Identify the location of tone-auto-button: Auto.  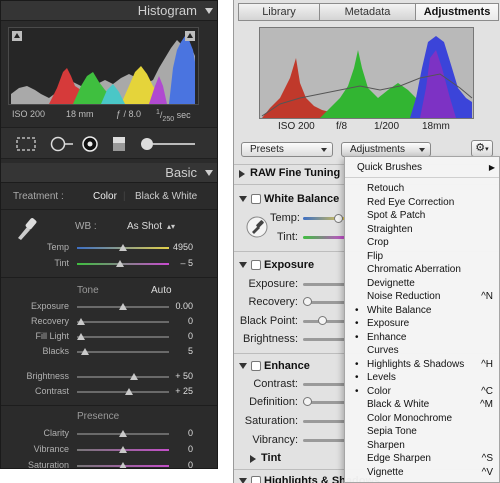
(161, 290).